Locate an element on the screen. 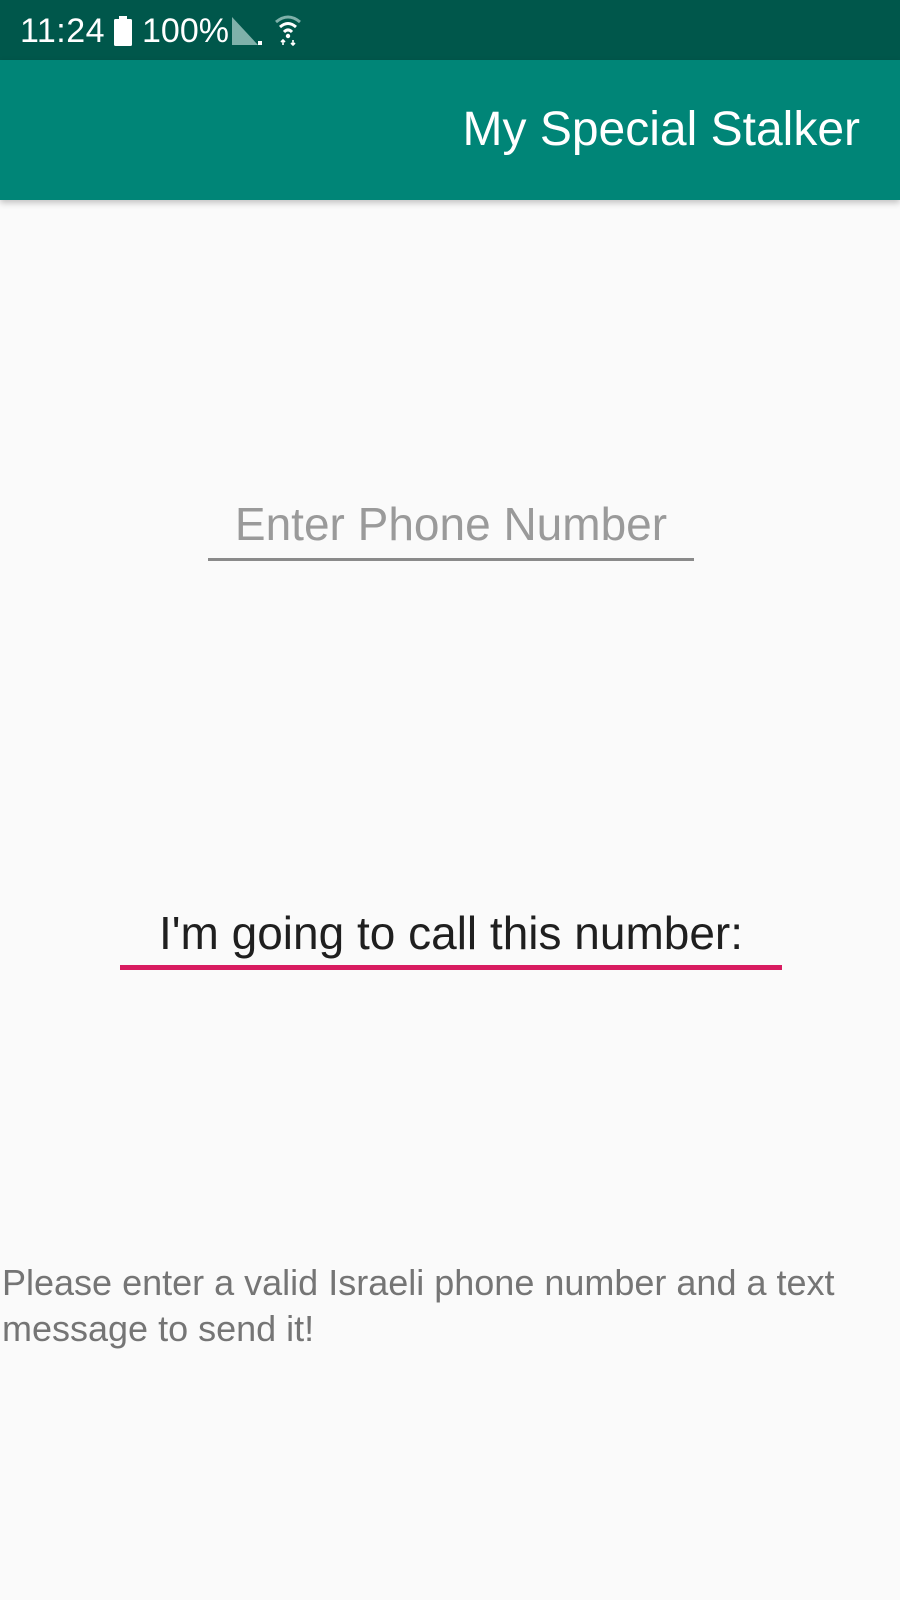 This screenshot has height=1600, width=900. status-bar: 11:24 100% is located at coordinates (450, 30).